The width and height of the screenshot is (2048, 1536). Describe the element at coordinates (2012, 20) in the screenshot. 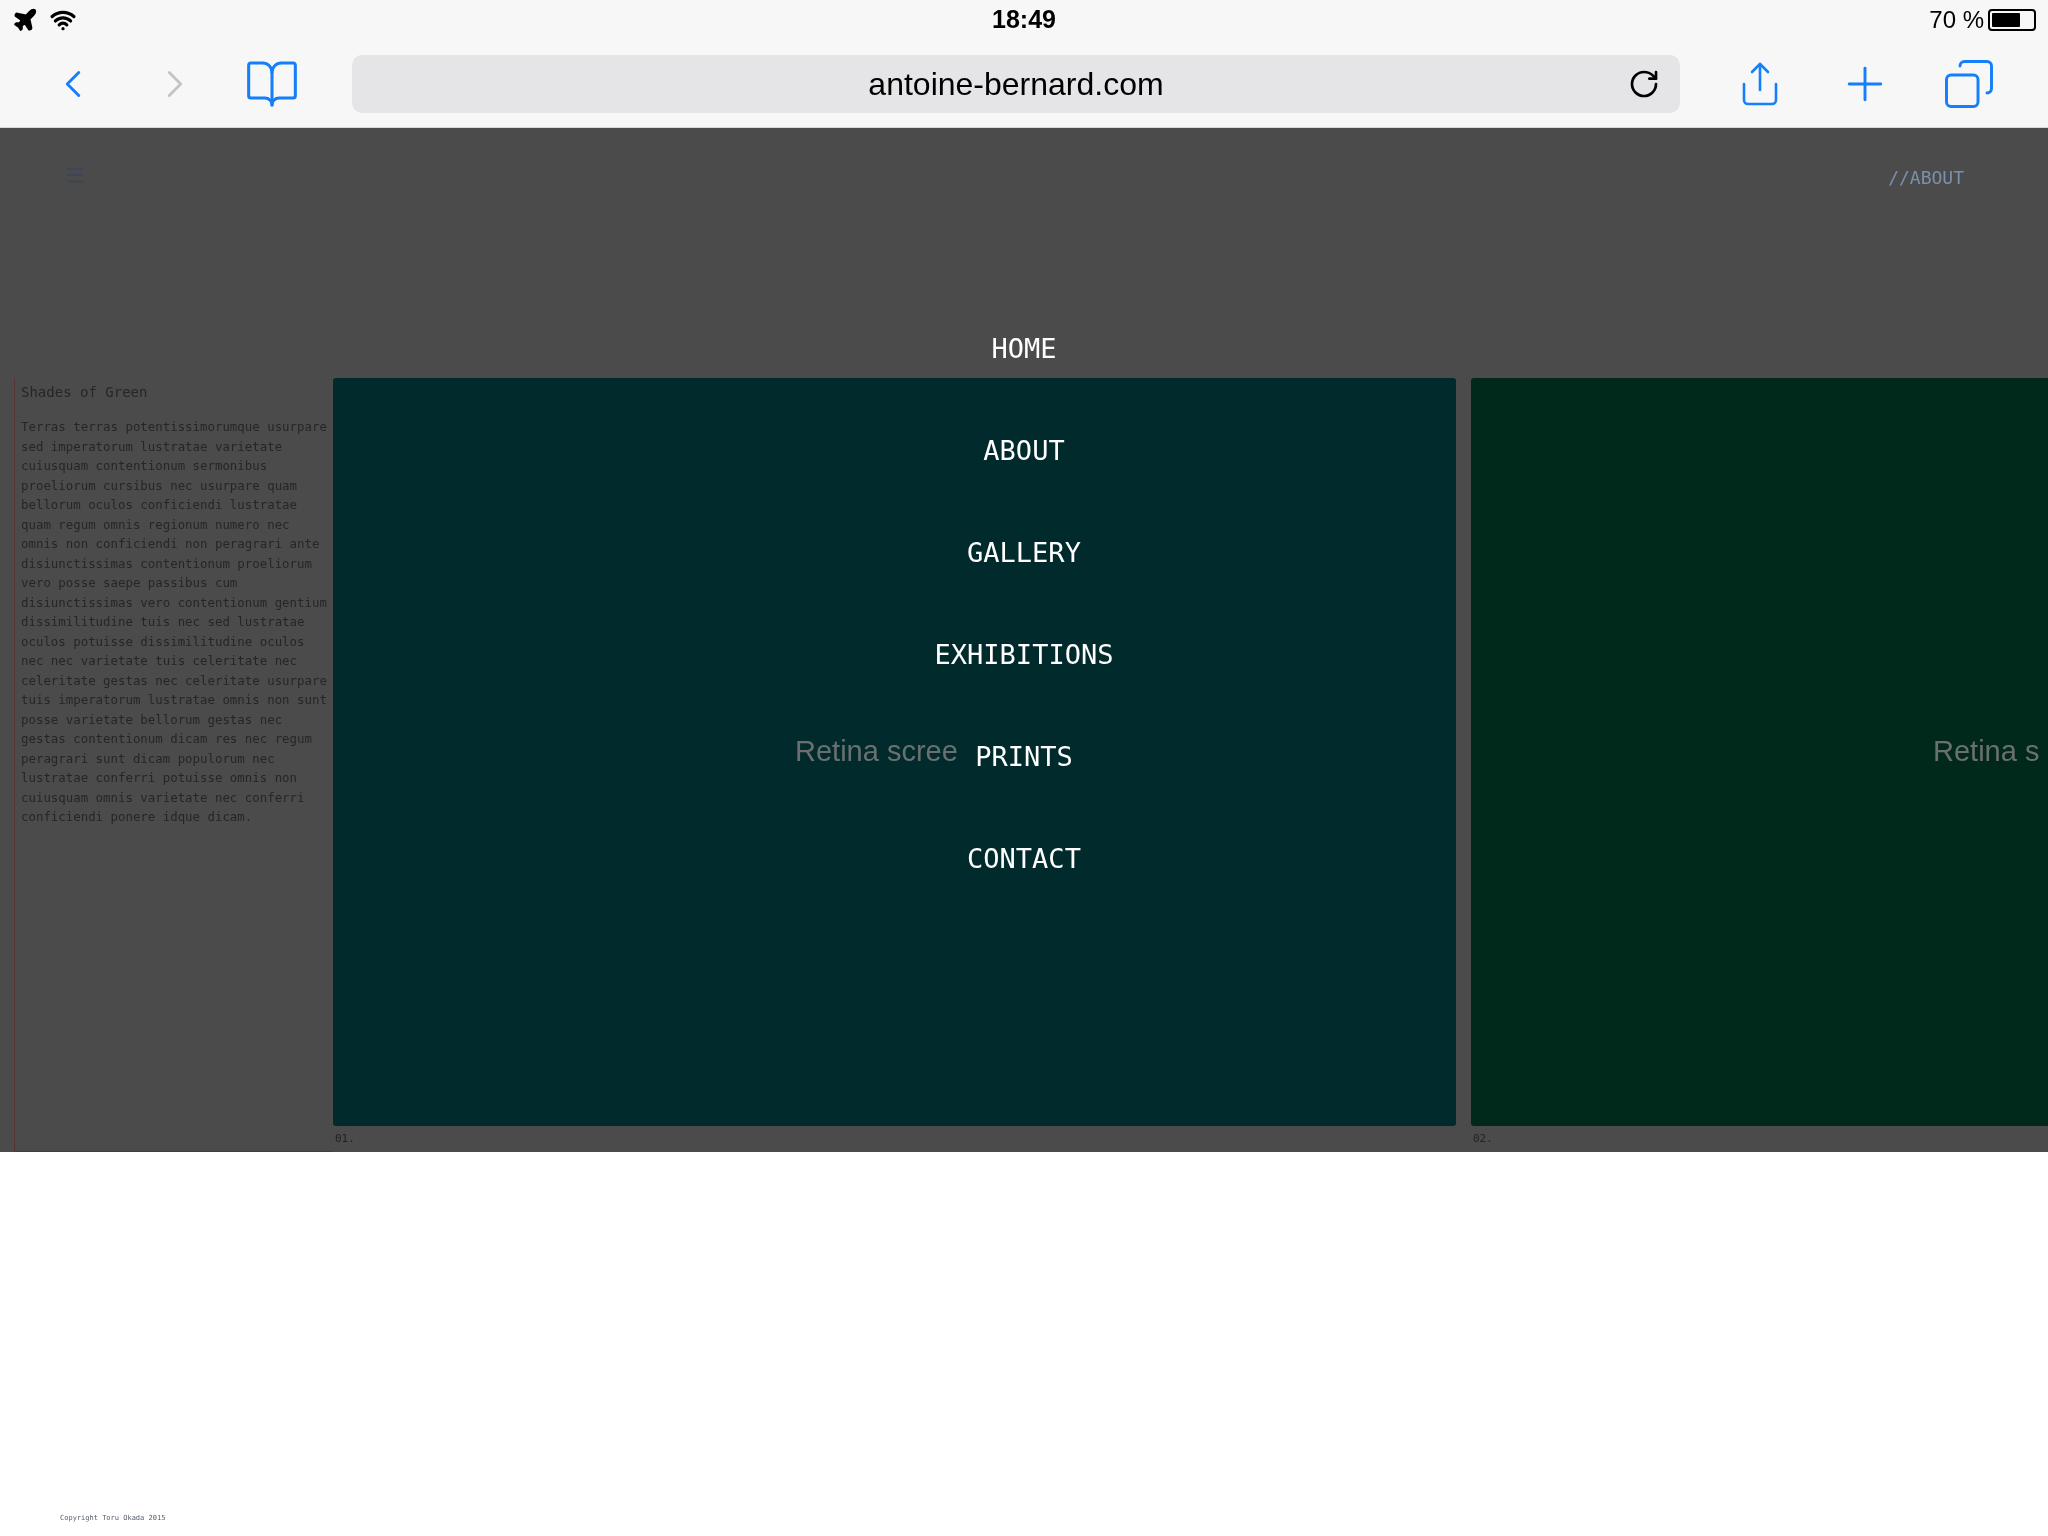

I see `battery-icon` at that location.